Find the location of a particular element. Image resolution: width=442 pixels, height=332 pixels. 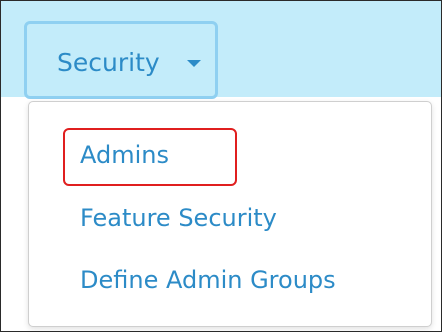

menu-item-feature-security: Feature Security is located at coordinates (178, 218).